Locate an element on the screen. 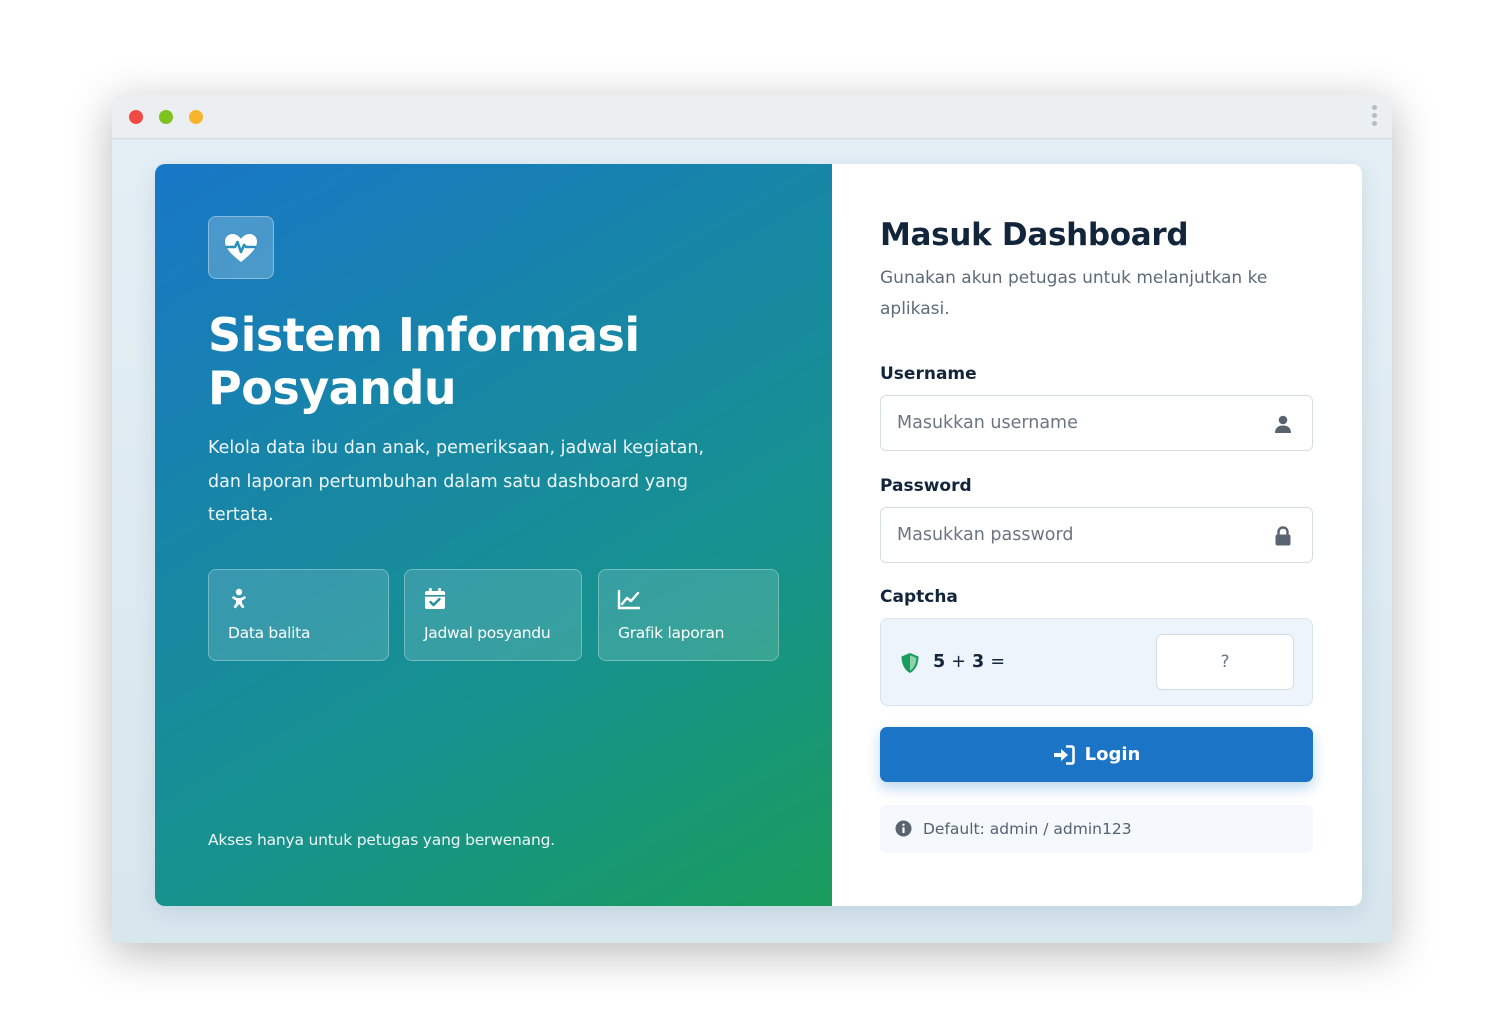  feature-card-jadwal-posyandu: Jadwal posyandu is located at coordinates (493, 615).